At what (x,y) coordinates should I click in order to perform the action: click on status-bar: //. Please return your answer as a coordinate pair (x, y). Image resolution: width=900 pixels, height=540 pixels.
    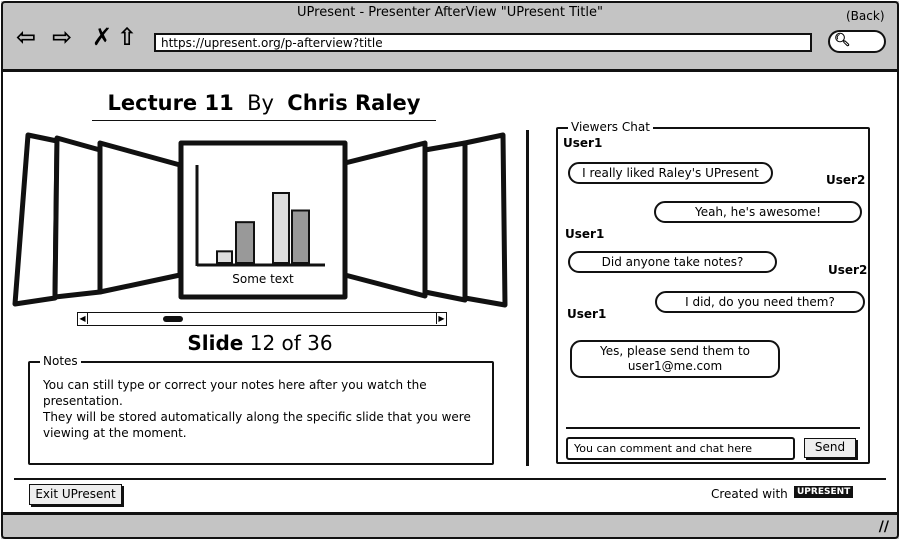
    Looking at the image, I should click on (450, 525).